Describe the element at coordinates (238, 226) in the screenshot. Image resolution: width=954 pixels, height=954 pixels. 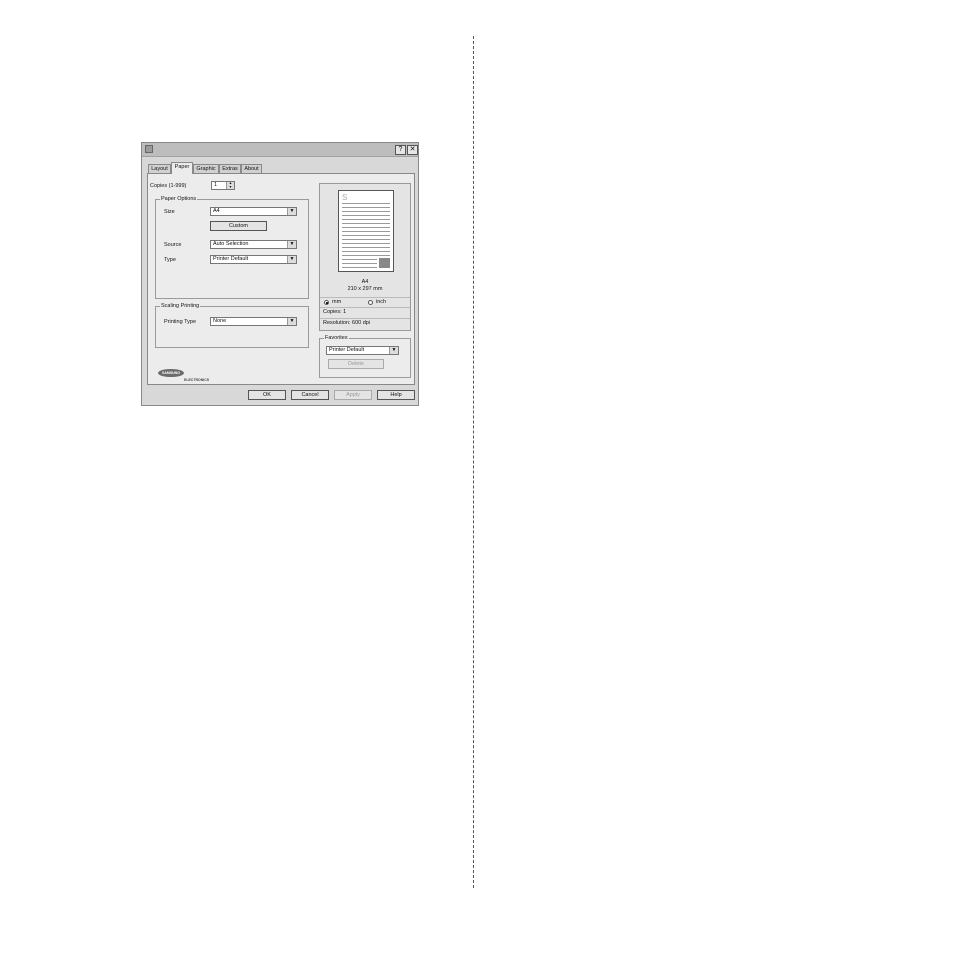
I see `custom-button: Custom` at that location.